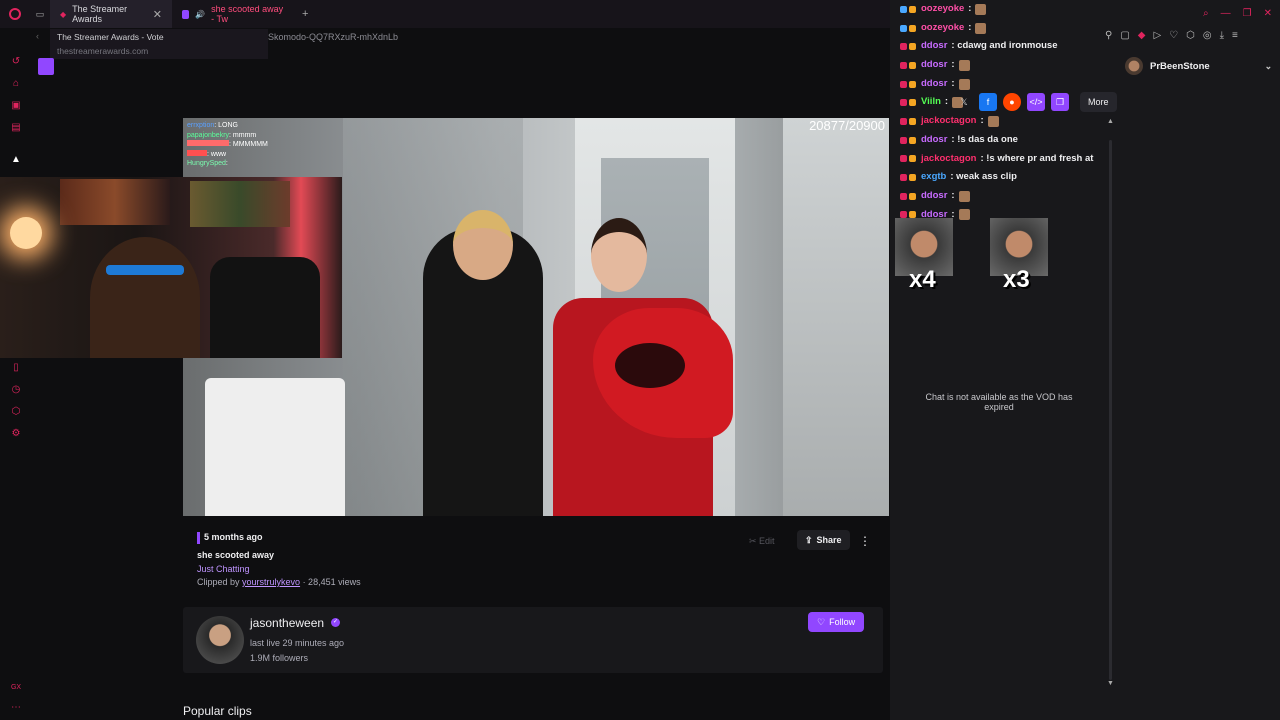 This screenshot has height=720, width=1280. Describe the element at coordinates (996, 9) in the screenshot. I see `chat-message: oozeyoke:` at that location.